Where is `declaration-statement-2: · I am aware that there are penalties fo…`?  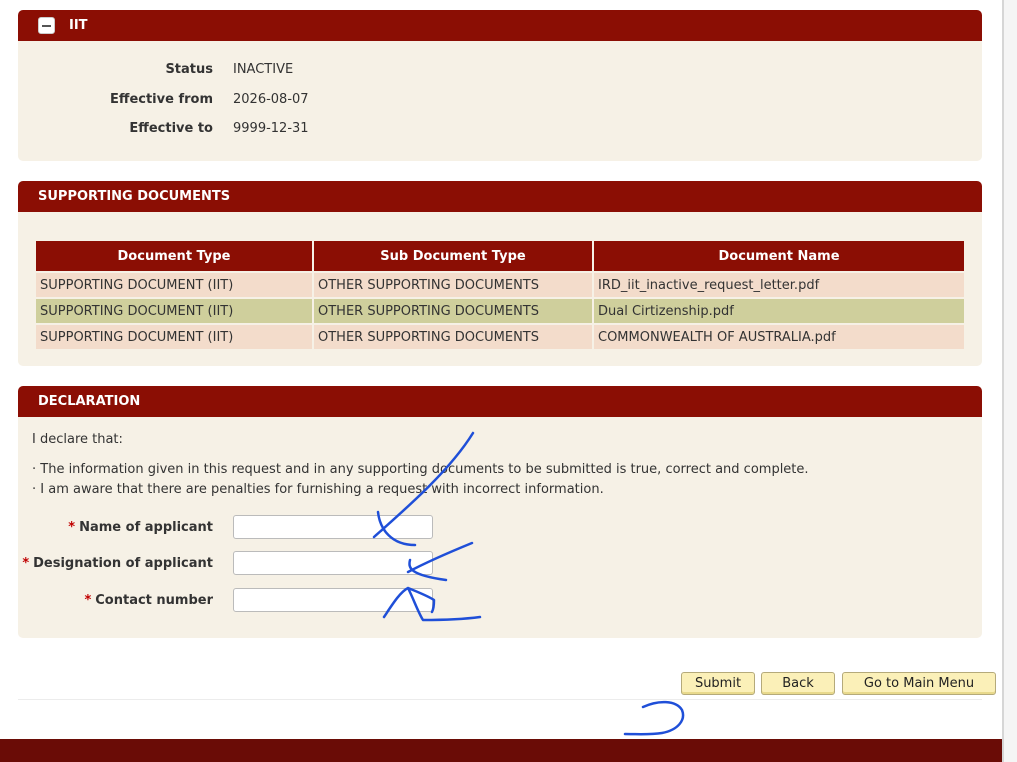
declaration-statement-2: · I am aware that there are penalties fo… is located at coordinates (318, 489).